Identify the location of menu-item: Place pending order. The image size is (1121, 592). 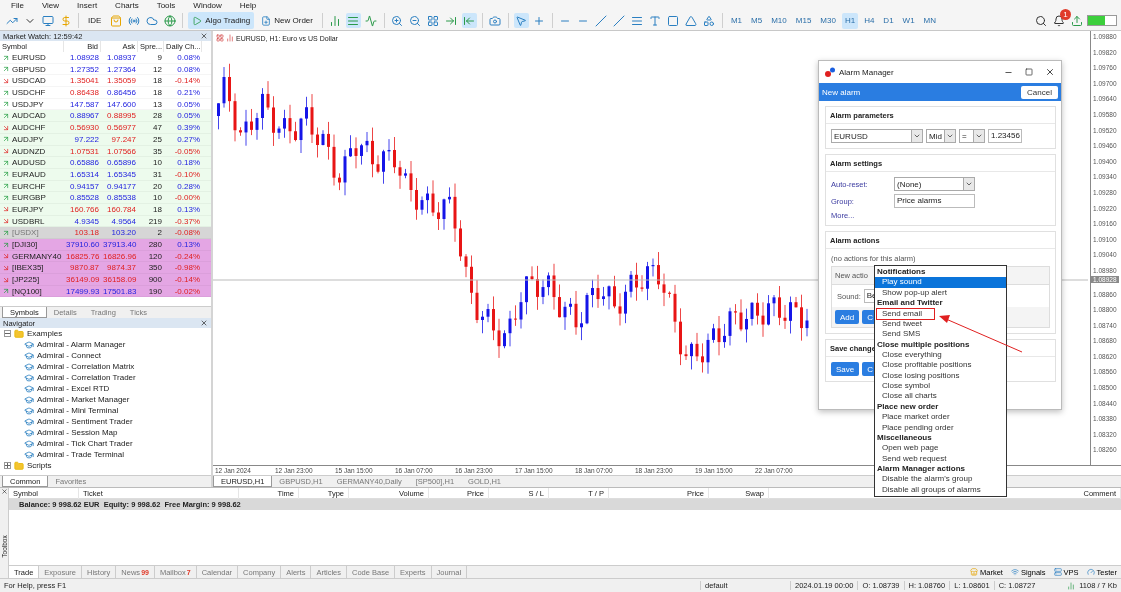
(914, 427).